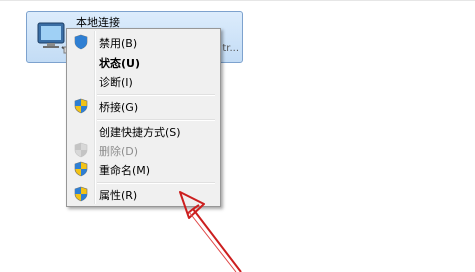 This screenshot has height=272, width=475. Describe the element at coordinates (210, 231) in the screenshot. I see `annotation-arrow` at that location.